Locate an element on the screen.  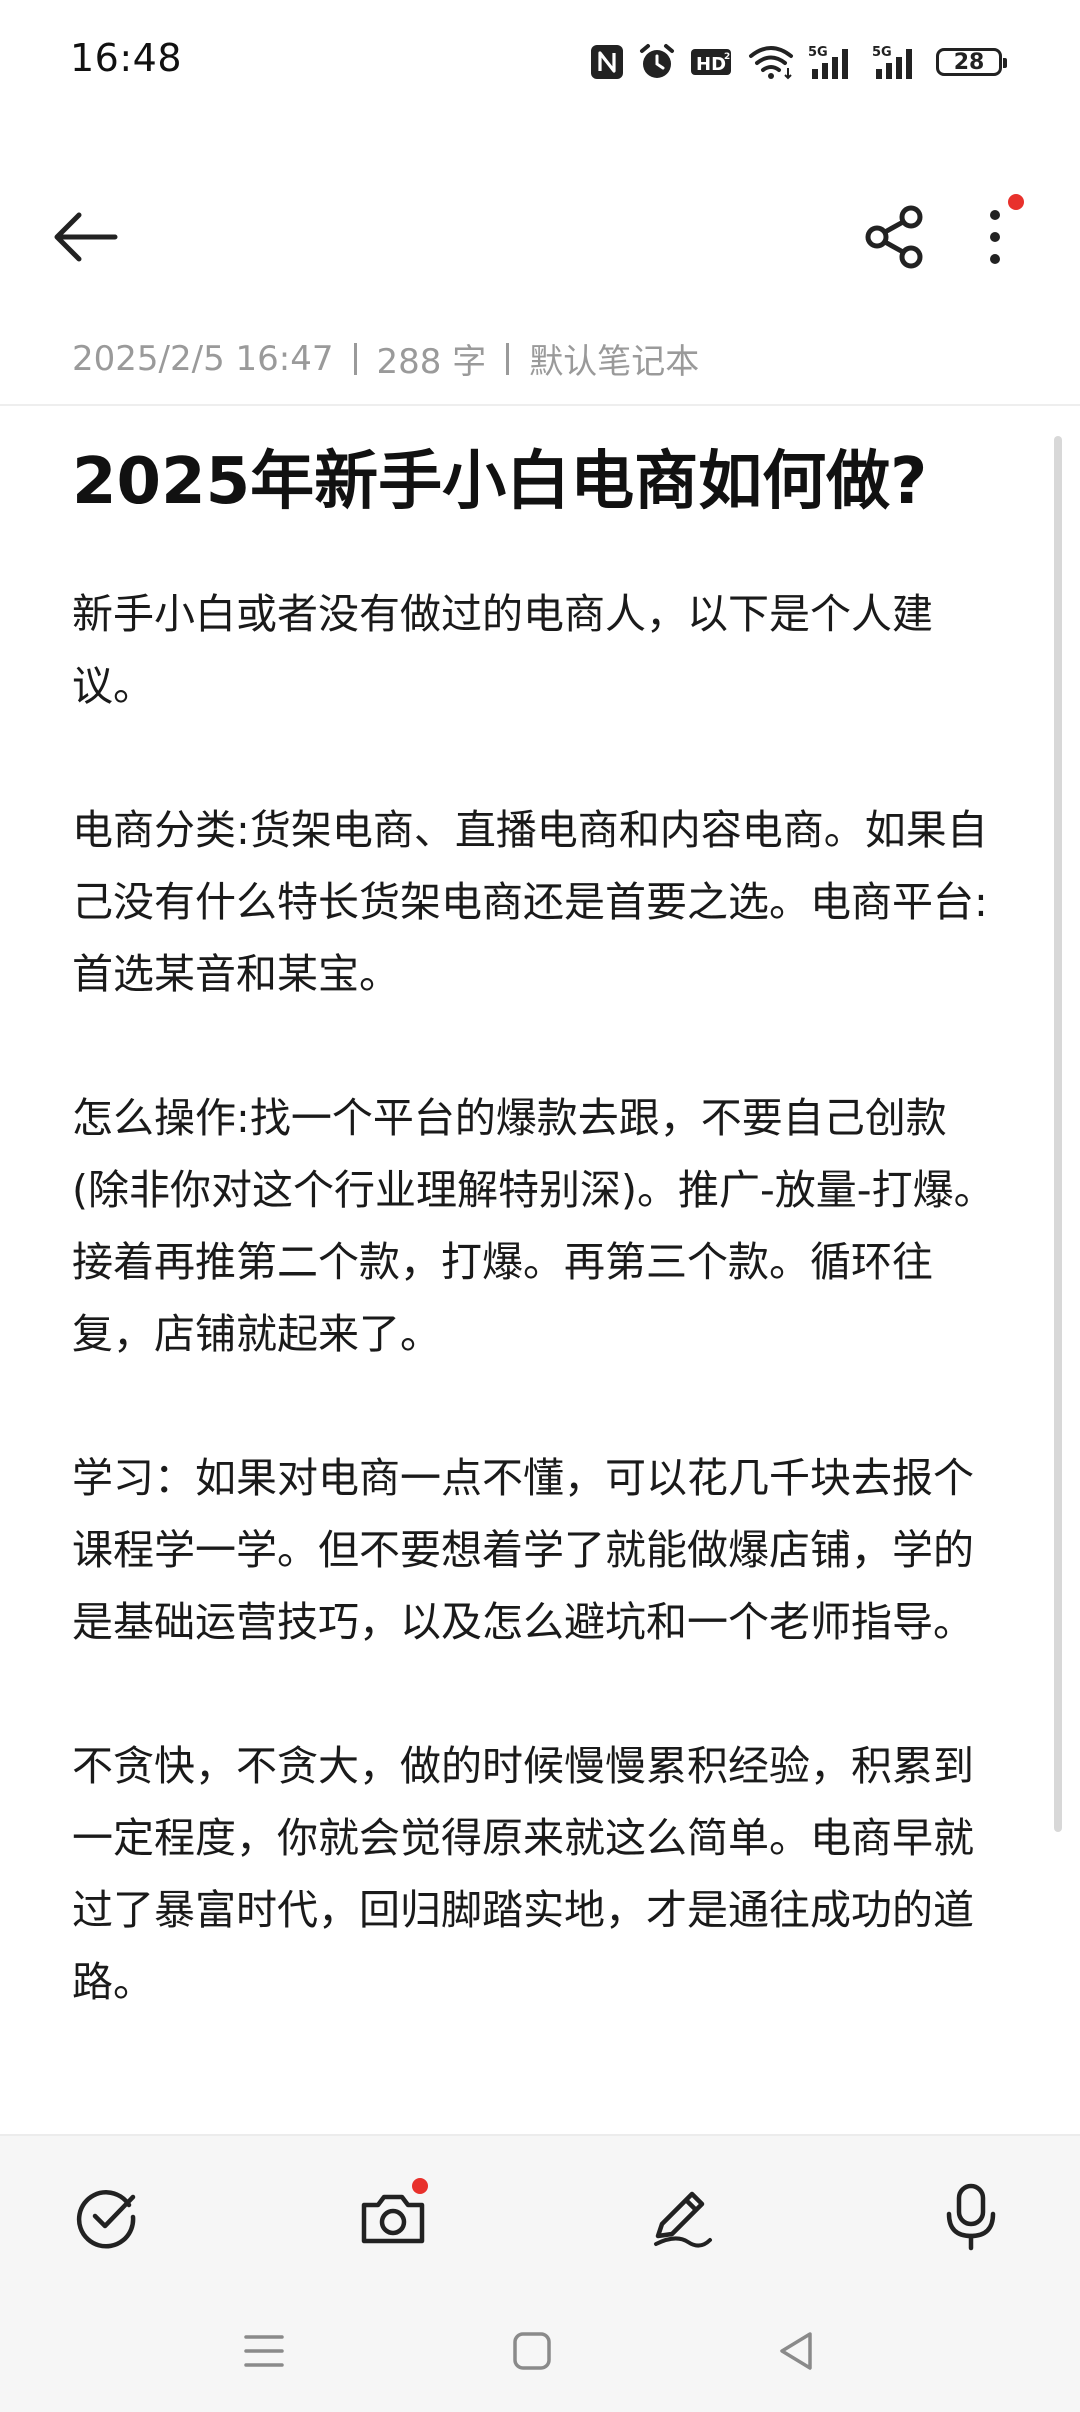
note-date: 2025/2/5 16:47 is located at coordinates (203, 358).